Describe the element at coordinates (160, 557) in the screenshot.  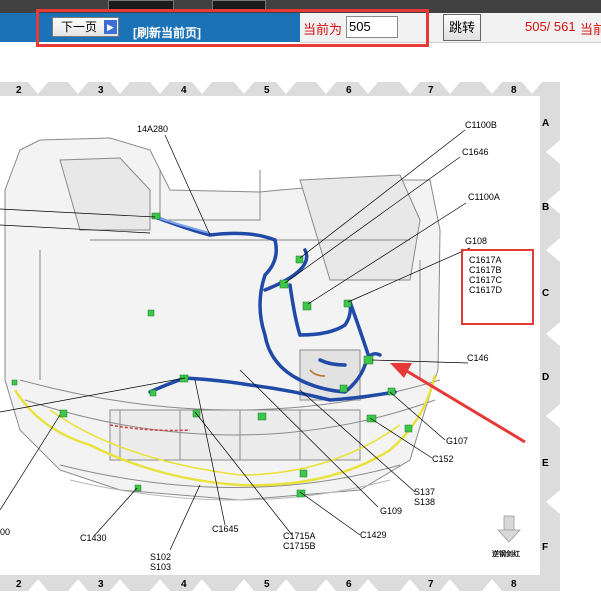
I see `connector-label: S102` at that location.